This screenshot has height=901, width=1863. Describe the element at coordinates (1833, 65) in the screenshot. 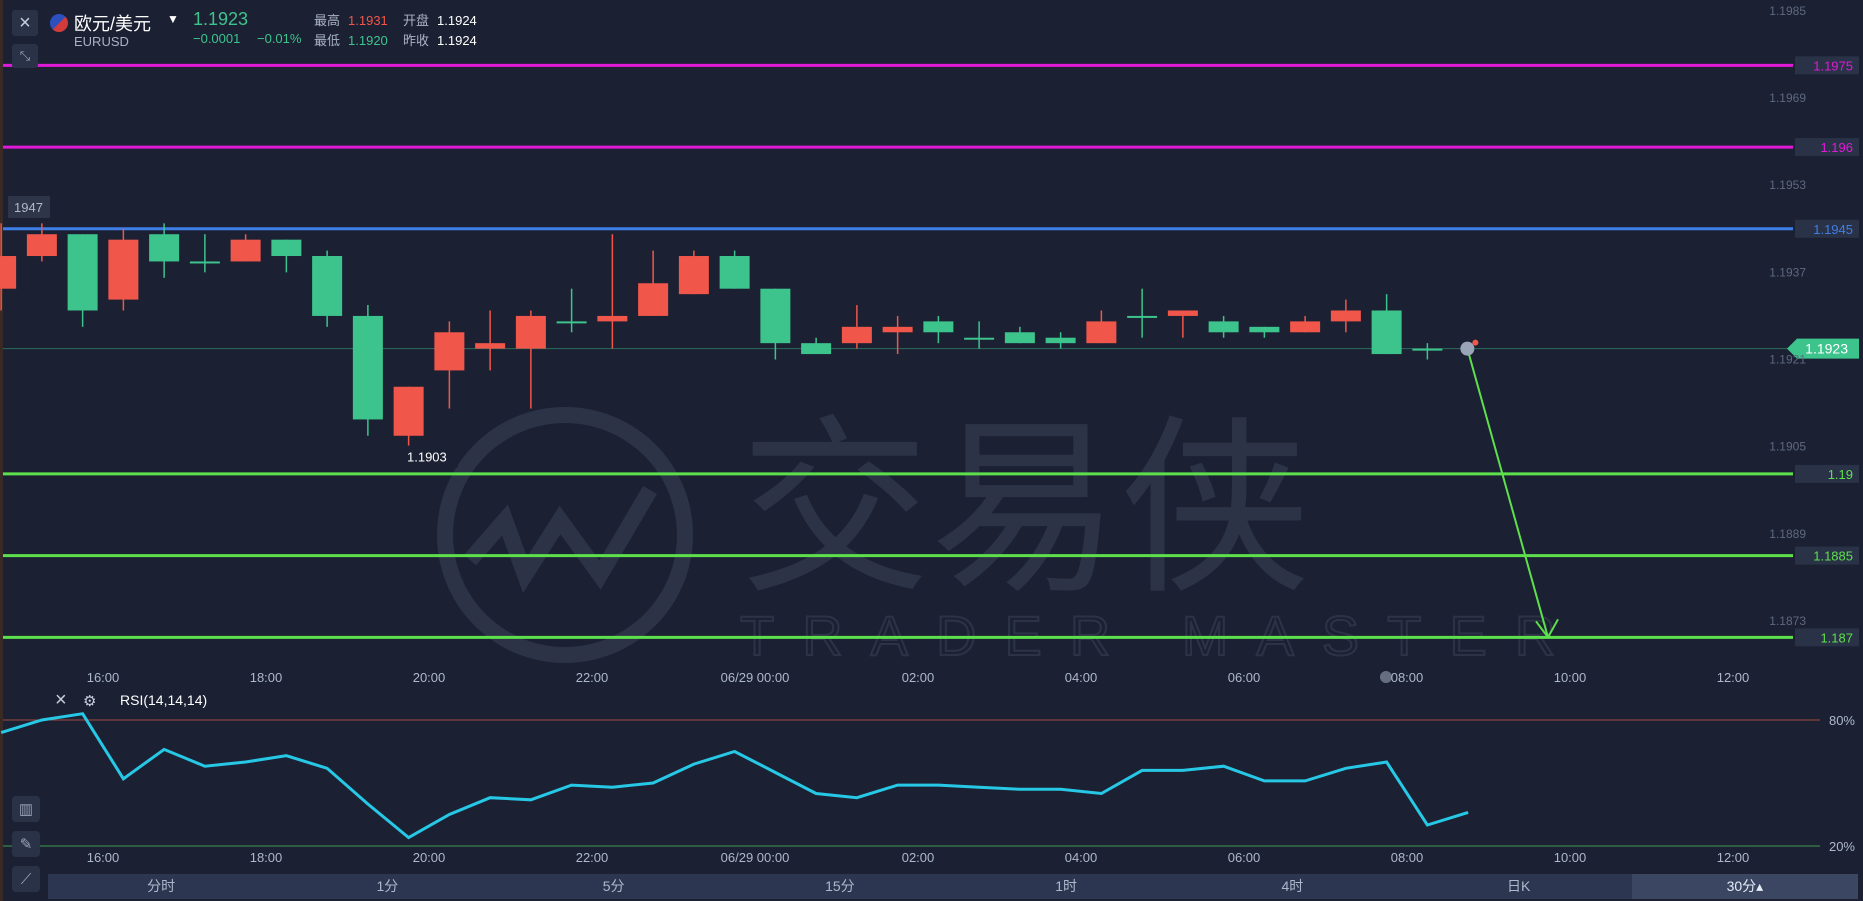

I see `level-label: 1.1975` at that location.